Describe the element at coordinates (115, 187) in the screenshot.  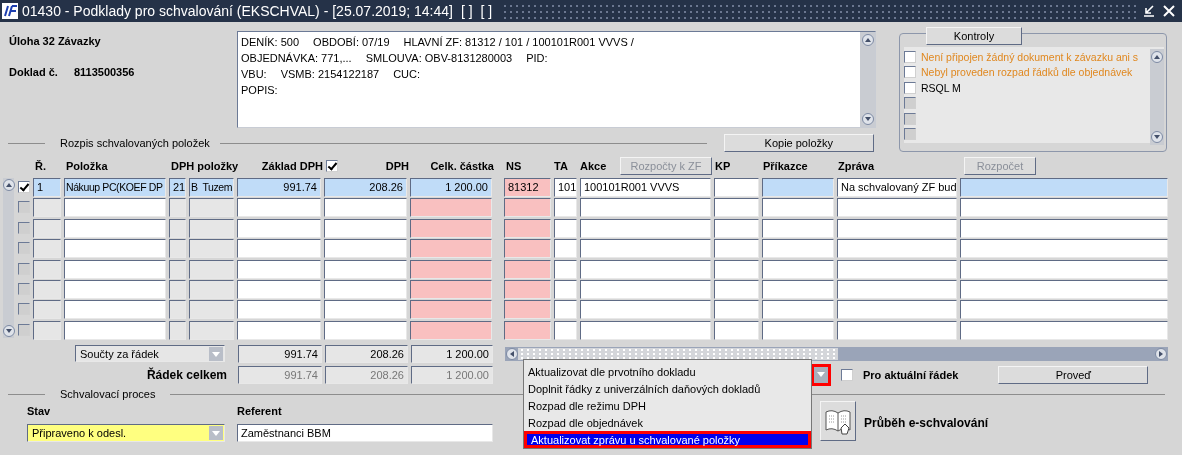
I see `table-cell: Nákuup PC(KOEF DP` at that location.